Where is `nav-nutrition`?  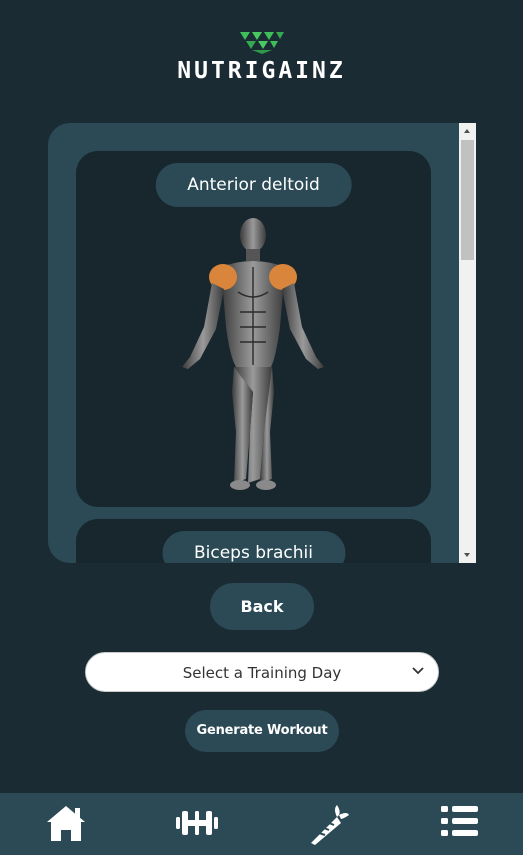
nav-nutrition is located at coordinates (329, 825).